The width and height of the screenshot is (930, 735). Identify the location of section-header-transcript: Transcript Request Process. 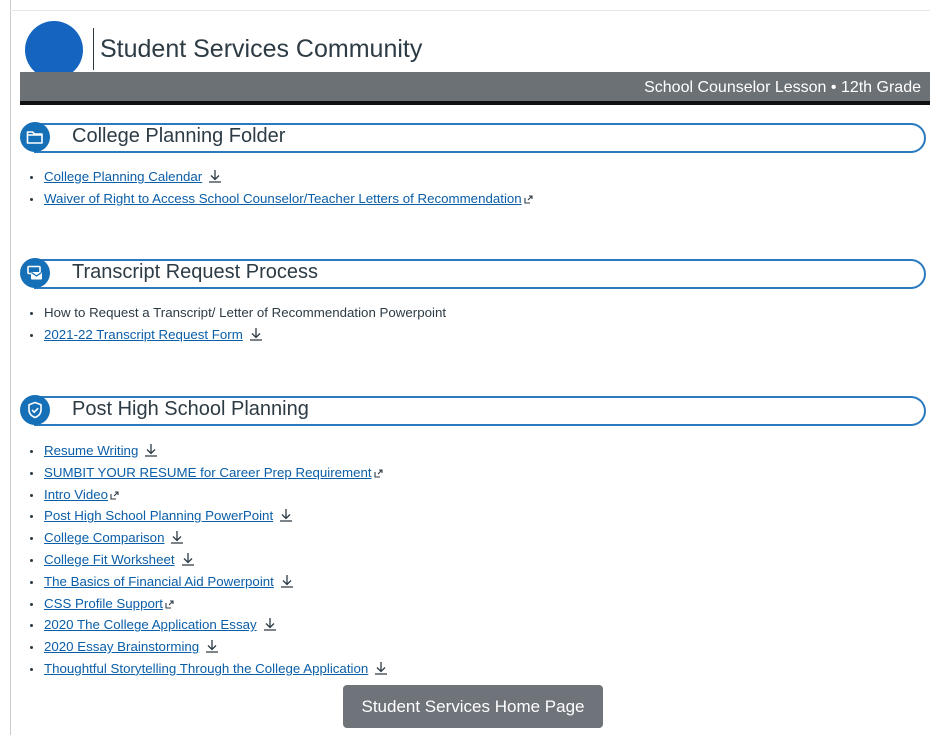
(473, 273).